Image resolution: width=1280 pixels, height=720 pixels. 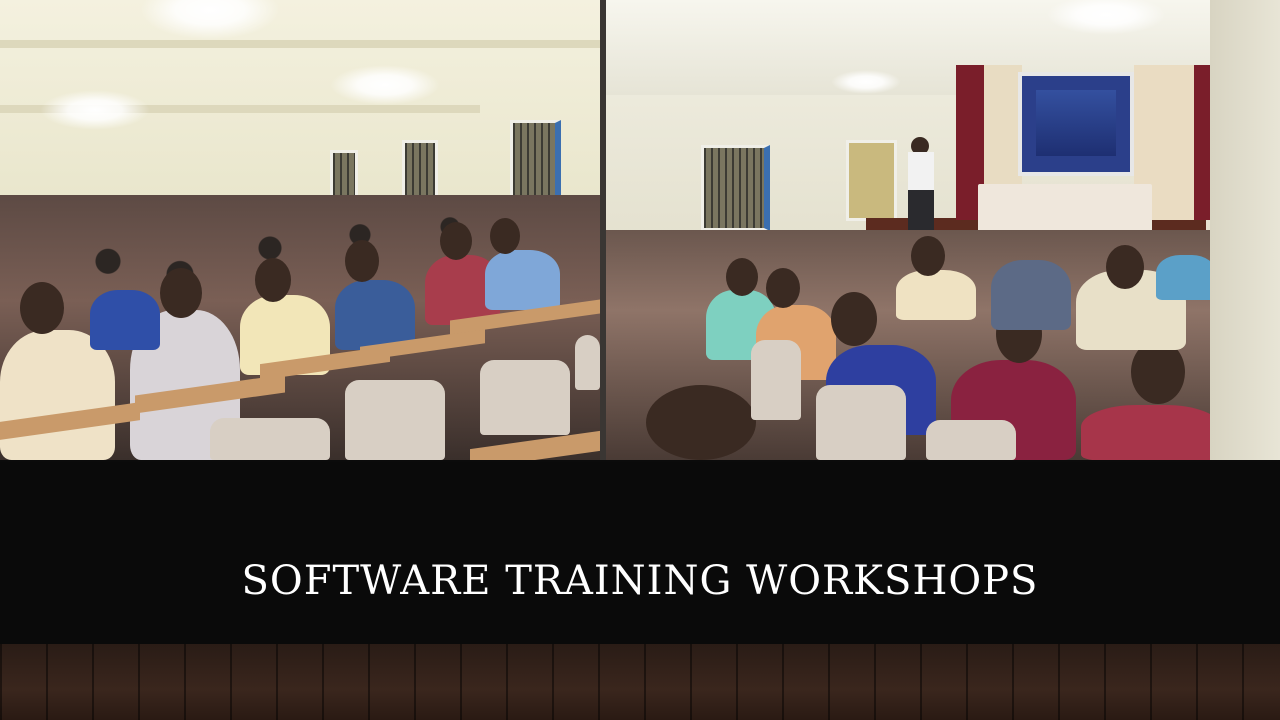 What do you see at coordinates (1076, 124) in the screenshot?
I see `projection-screen` at bounding box center [1076, 124].